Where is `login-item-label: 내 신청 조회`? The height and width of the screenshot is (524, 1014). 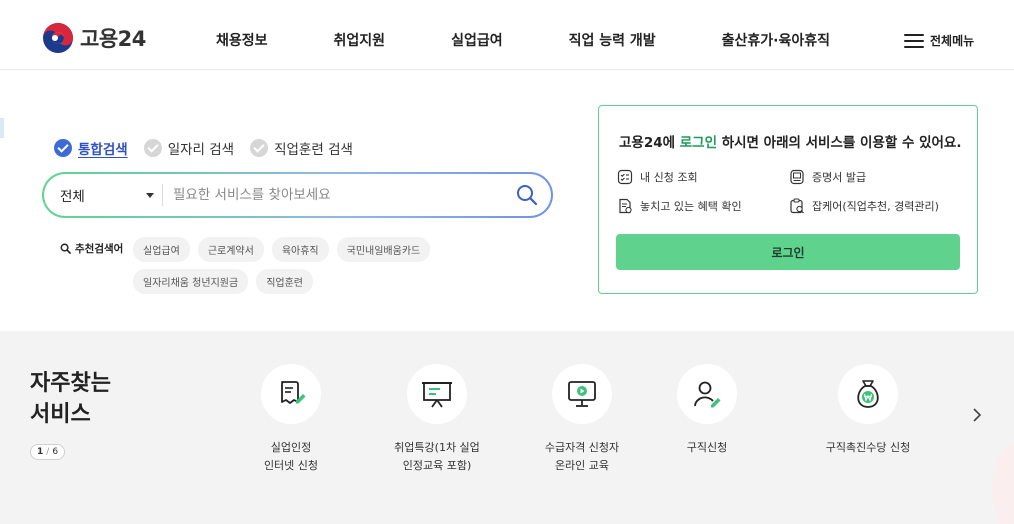
login-item-label: 내 신청 조회 is located at coordinates (669, 177).